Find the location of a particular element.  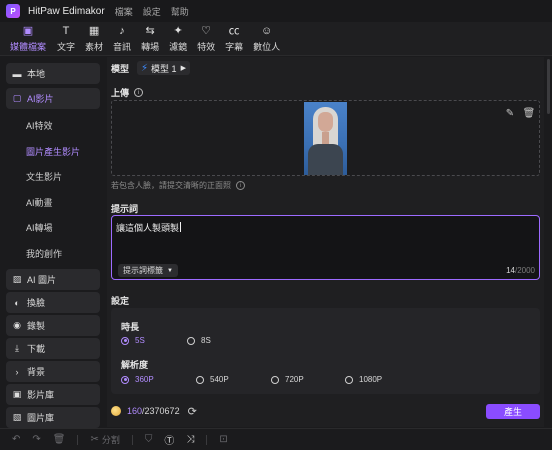

assets-icon: ▦ is located at coordinates (94, 31).